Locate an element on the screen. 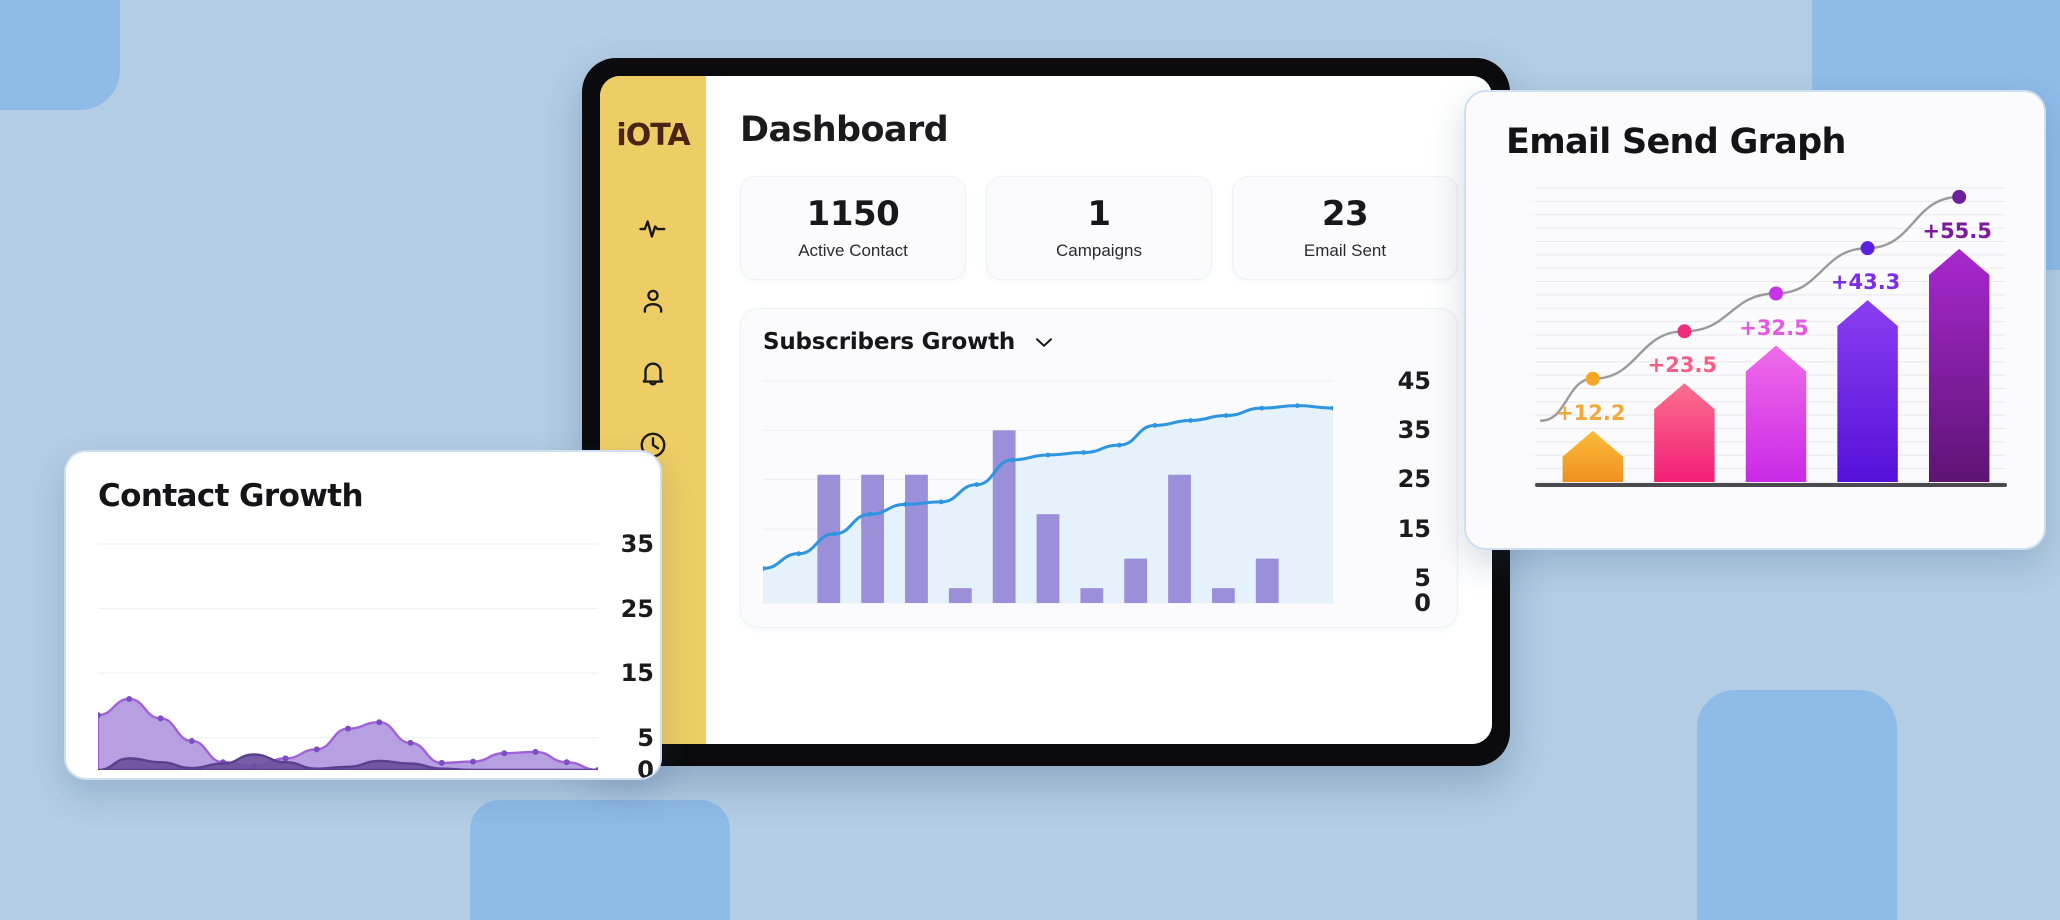 This screenshot has height=920, width=2060. app-logo: iOTA is located at coordinates (653, 135).